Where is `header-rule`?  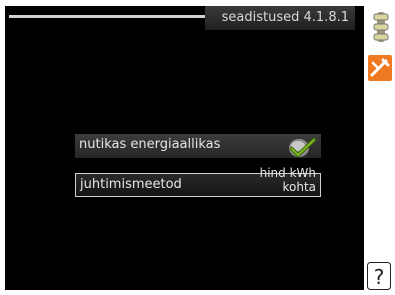 header-rule is located at coordinates (109, 16).